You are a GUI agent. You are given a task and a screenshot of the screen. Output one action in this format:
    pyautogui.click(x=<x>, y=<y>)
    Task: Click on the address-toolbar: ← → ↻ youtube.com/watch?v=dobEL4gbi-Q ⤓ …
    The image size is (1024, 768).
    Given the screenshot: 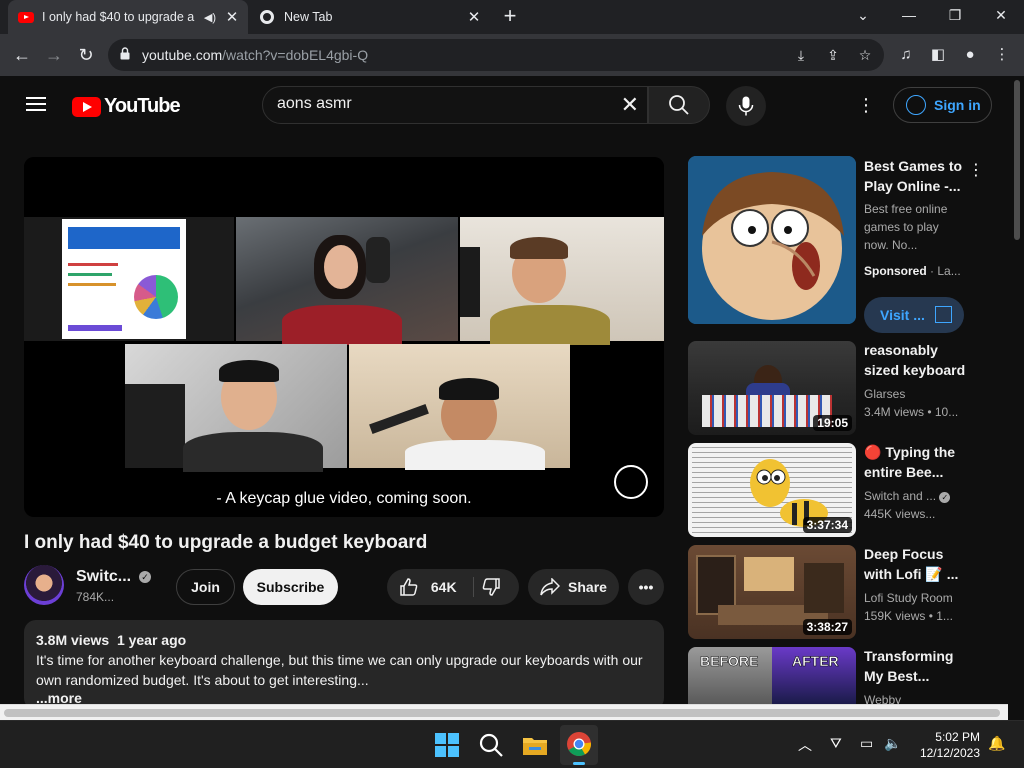 What is the action you would take?
    pyautogui.click(x=512, y=55)
    